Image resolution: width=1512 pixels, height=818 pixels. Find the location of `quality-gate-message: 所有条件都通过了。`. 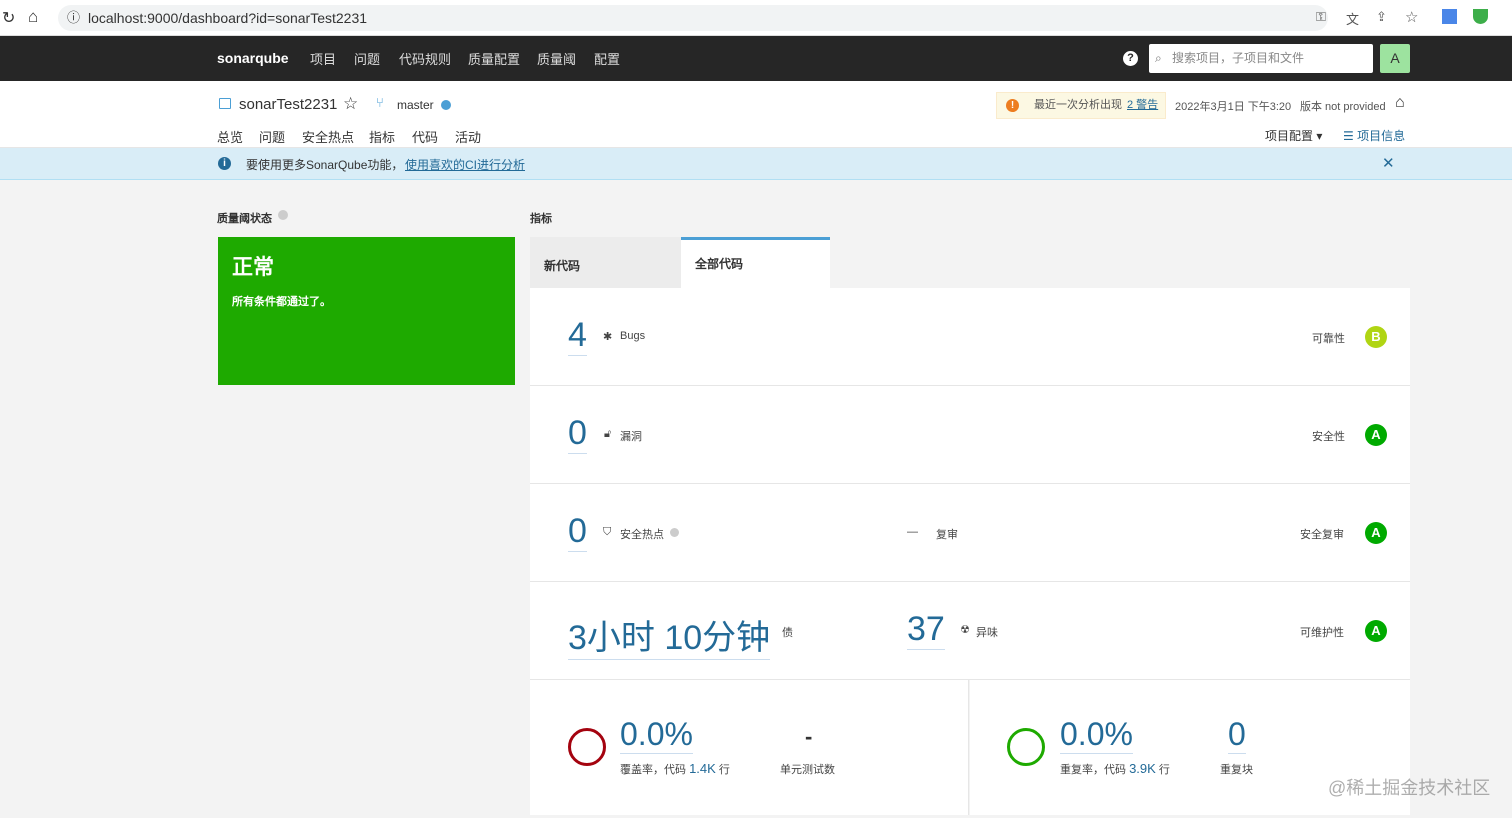

quality-gate-message: 所有条件都通过了。 is located at coordinates (281, 302).